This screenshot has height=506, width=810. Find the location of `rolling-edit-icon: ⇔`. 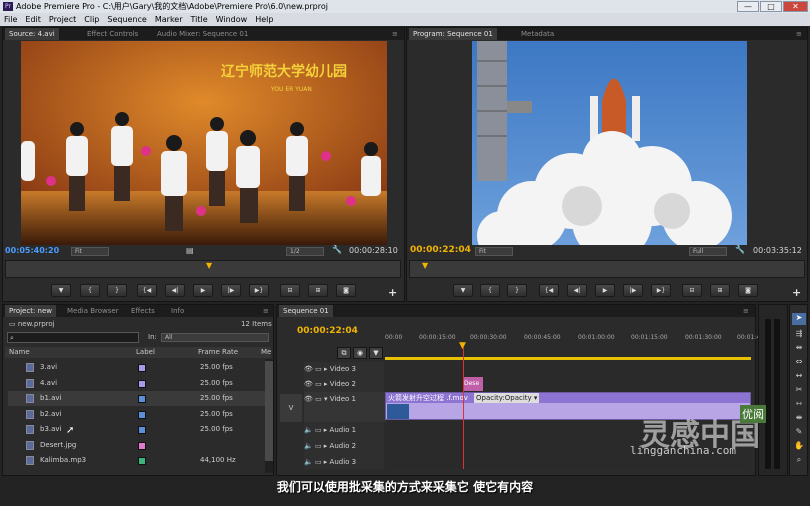

rolling-edit-icon: ⇔ is located at coordinates (799, 361).